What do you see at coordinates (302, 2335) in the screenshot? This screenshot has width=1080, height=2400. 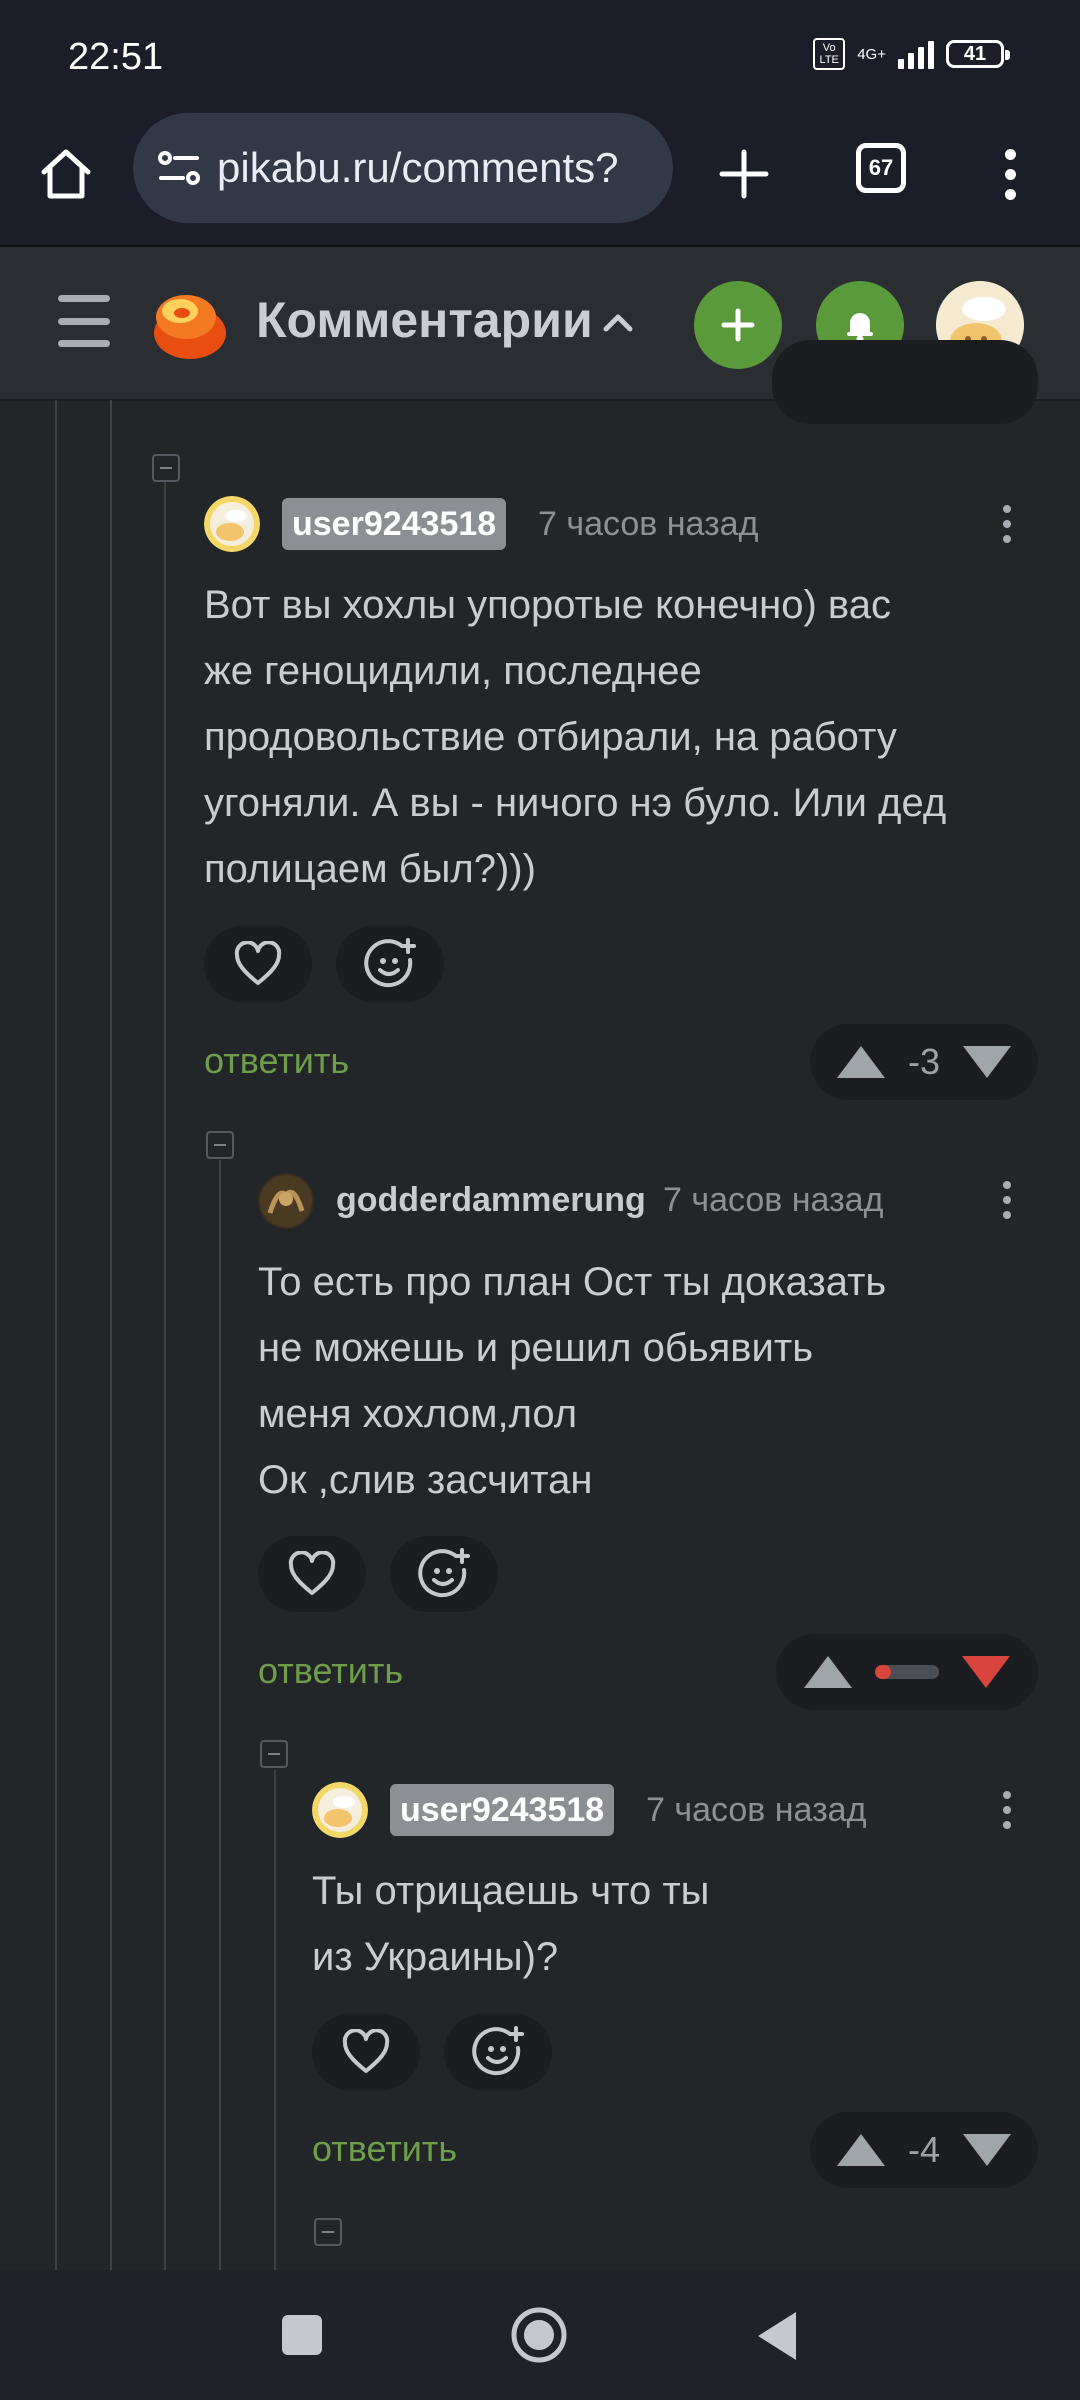 I see `recents-button` at bounding box center [302, 2335].